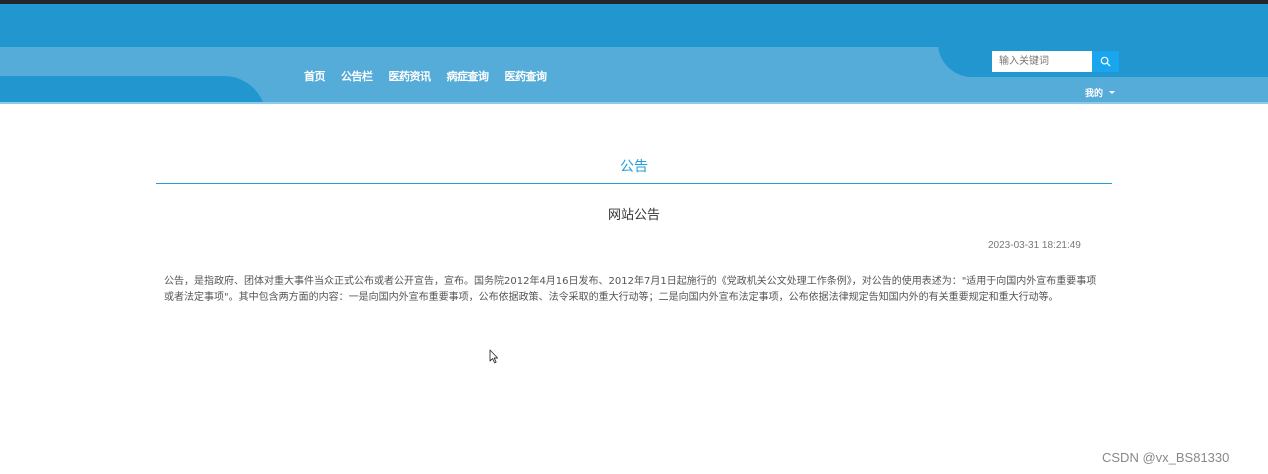  I want to click on header-underline, so click(634, 103).